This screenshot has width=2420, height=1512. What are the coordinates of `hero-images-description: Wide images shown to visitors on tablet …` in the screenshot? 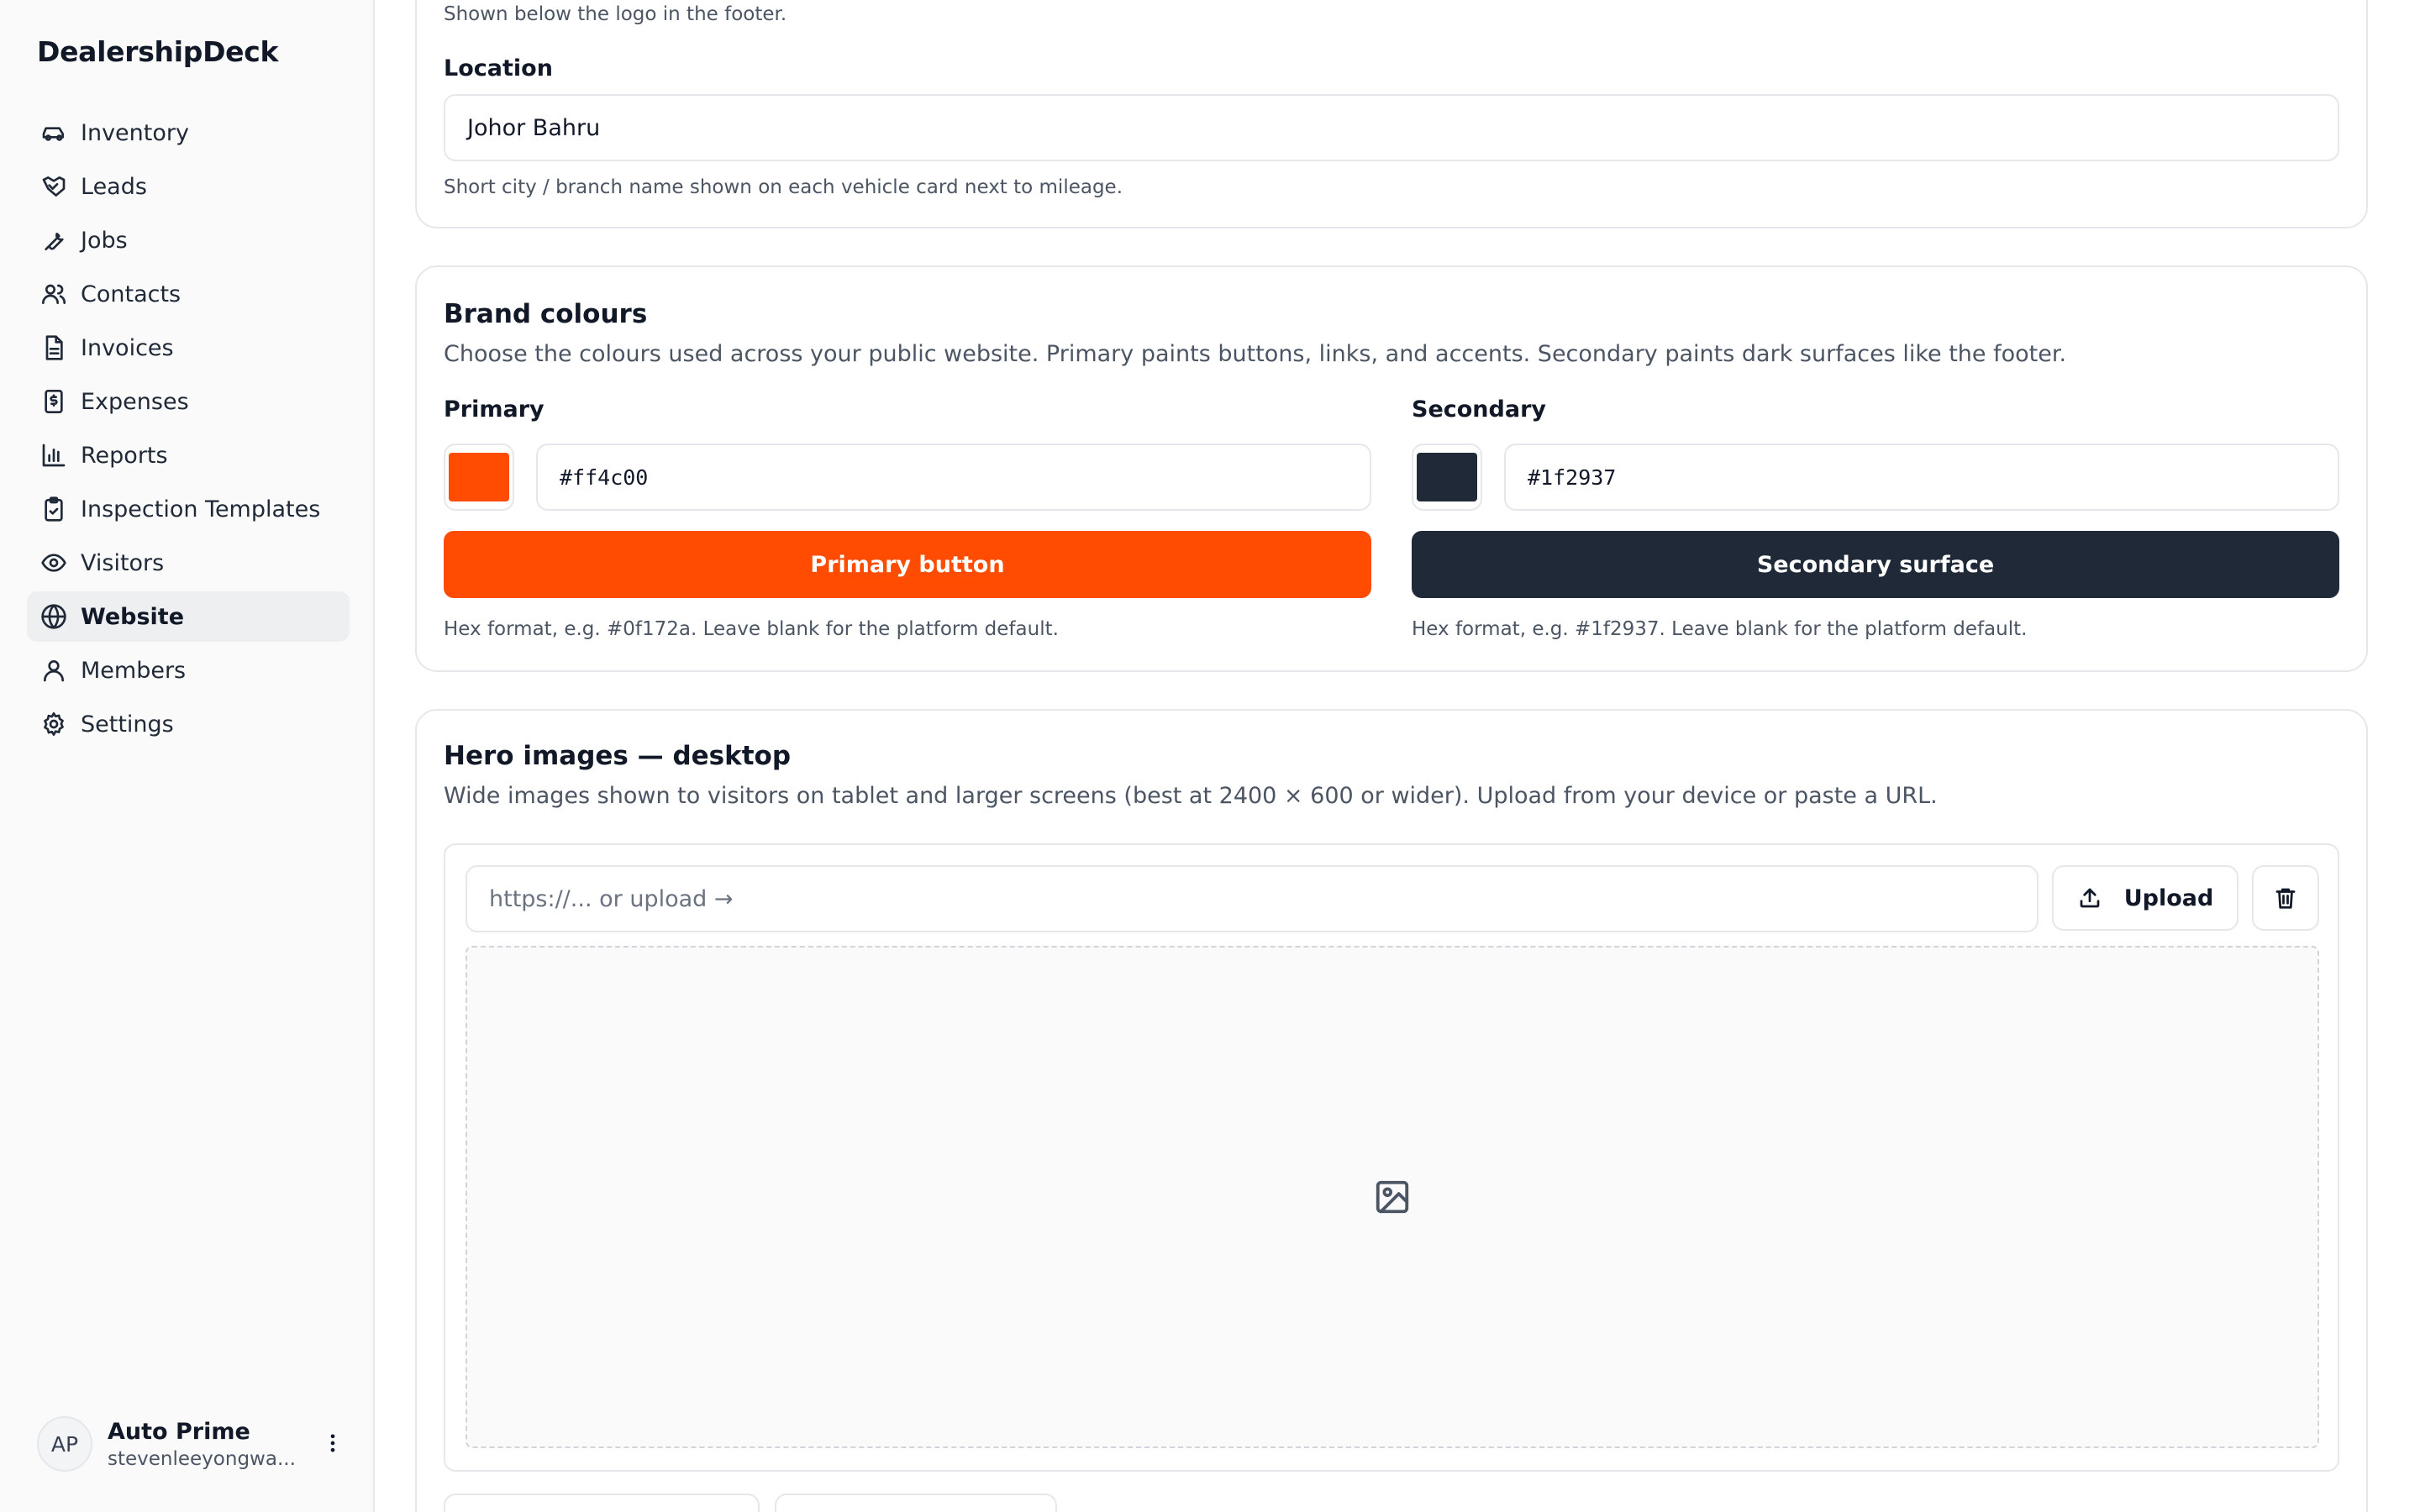 It's located at (1191, 796).